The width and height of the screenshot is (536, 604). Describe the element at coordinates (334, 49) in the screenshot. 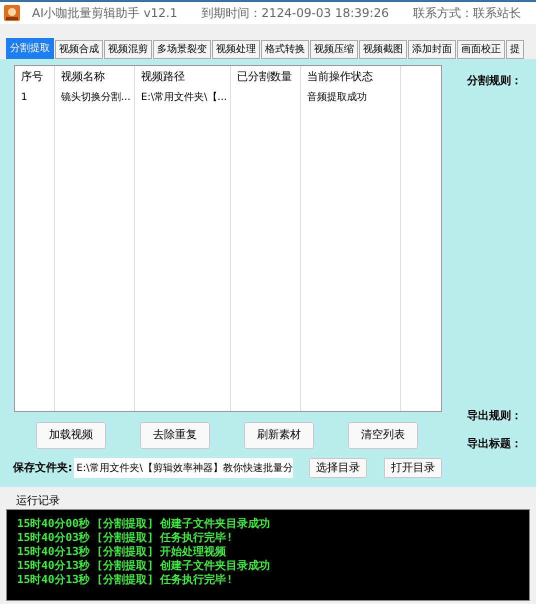

I see `tab: 视频压缩` at that location.